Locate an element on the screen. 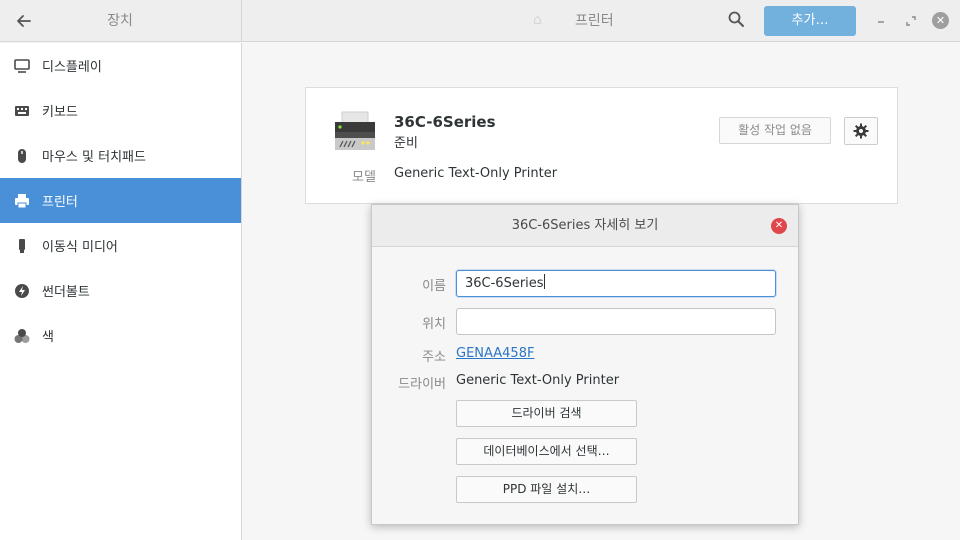 This screenshot has width=960, height=540. sidebar-item-mouse: 마우스 및 터치패드 is located at coordinates (120, 155).